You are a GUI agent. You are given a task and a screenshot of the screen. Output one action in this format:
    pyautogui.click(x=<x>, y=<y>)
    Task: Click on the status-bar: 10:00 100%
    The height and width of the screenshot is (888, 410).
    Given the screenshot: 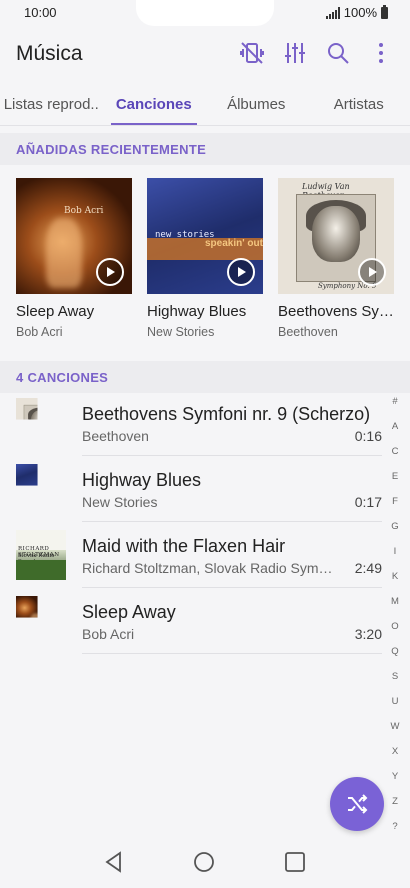 What is the action you would take?
    pyautogui.click(x=205, y=13)
    